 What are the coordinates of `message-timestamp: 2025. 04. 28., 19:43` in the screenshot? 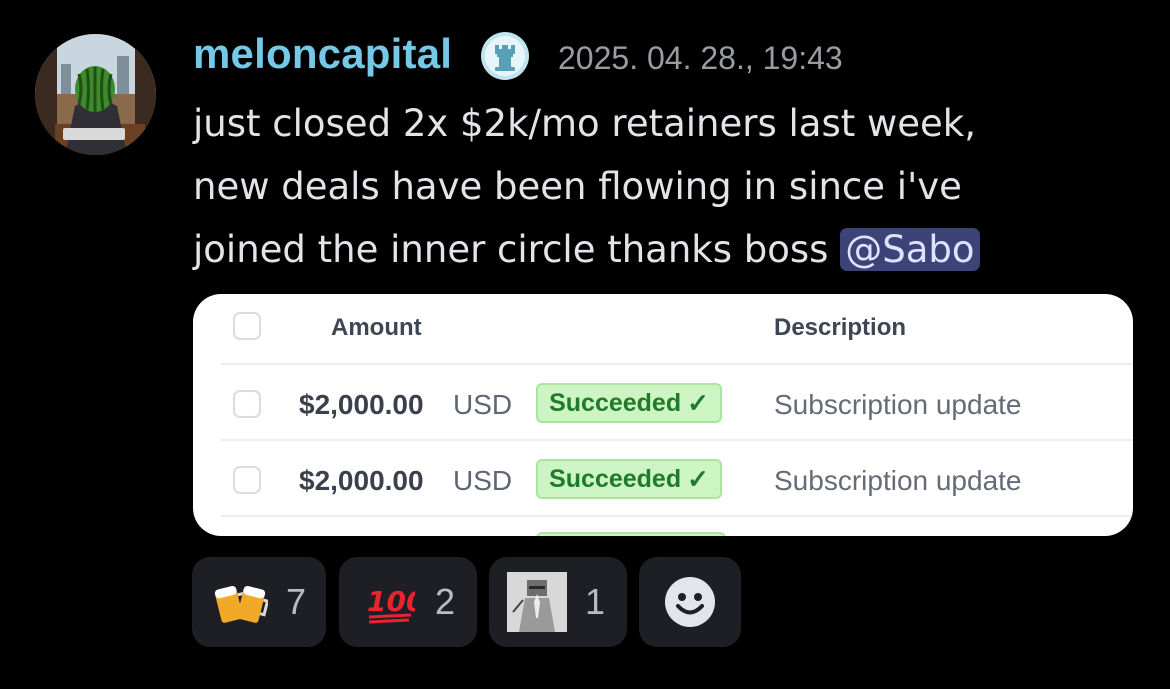 It's located at (700, 58).